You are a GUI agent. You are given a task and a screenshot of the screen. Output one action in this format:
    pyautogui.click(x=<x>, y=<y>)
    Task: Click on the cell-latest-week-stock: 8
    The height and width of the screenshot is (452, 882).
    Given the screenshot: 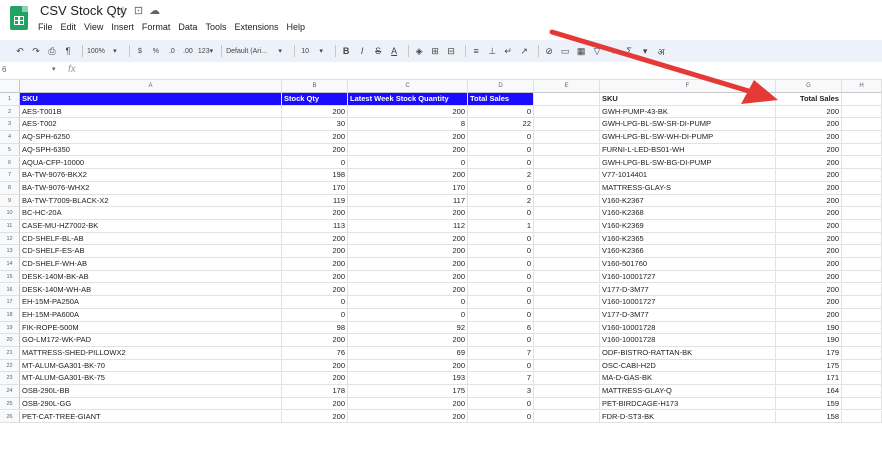 What is the action you would take?
    pyautogui.click(x=408, y=125)
    